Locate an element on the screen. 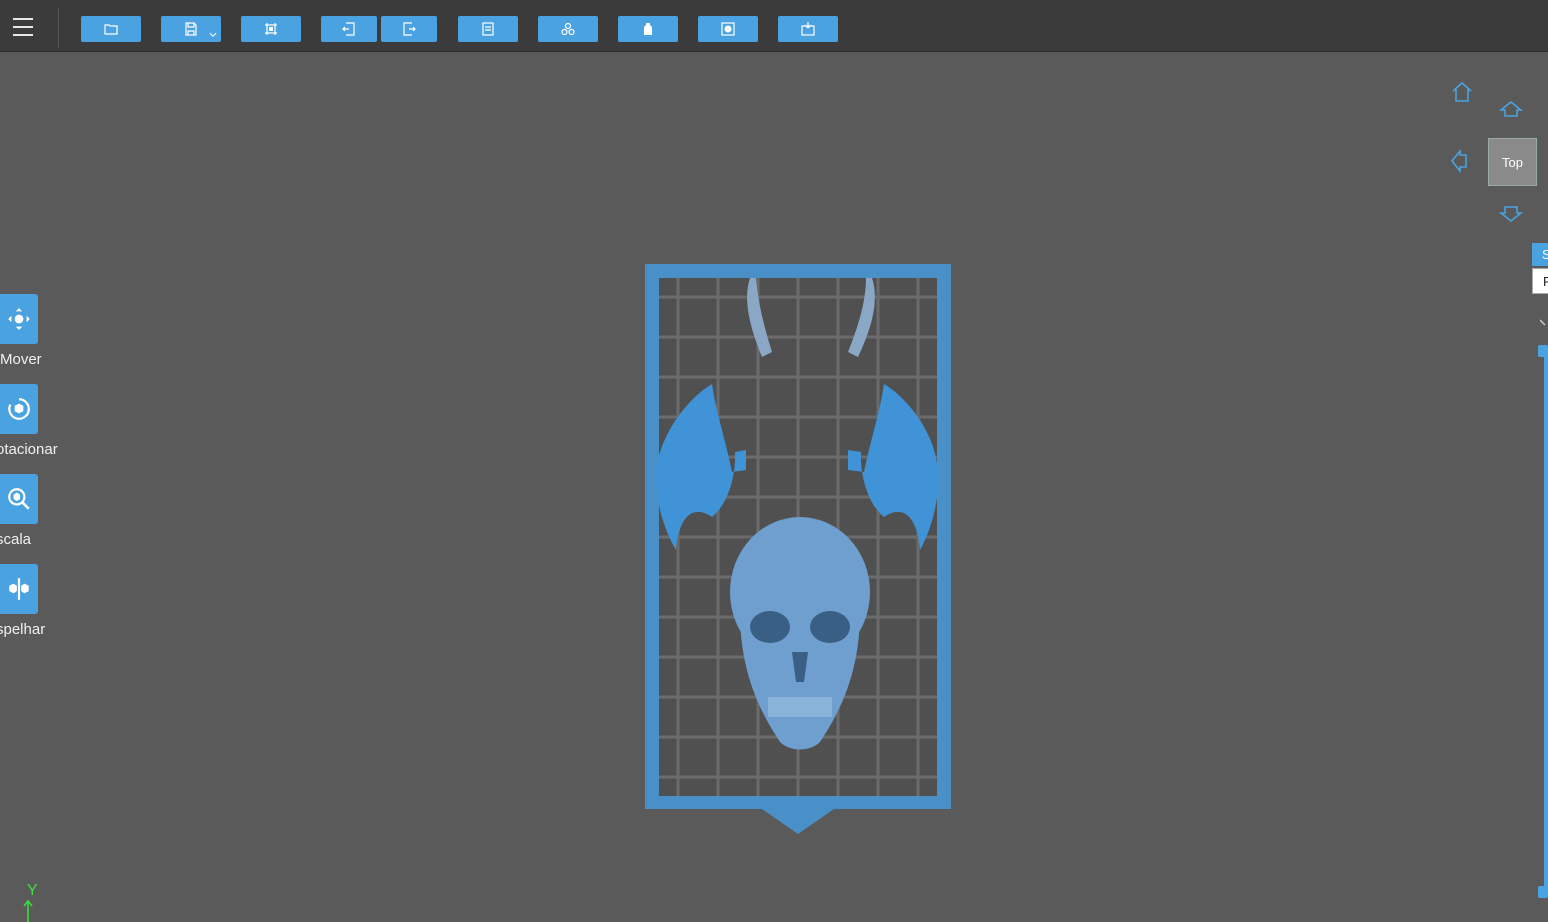 Image resolution: width=1548 pixels, height=922 pixels. move-icon is located at coordinates (19, 319).